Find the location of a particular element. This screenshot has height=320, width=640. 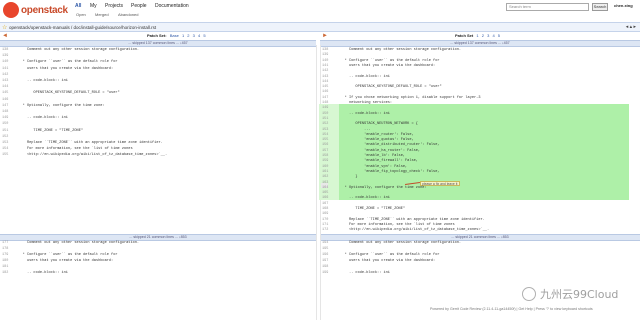

line-number: 158 is located at coordinates (325, 156).